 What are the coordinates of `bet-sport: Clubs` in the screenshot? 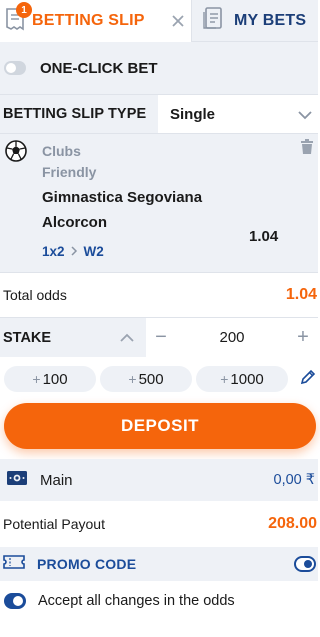 It's located at (61, 151).